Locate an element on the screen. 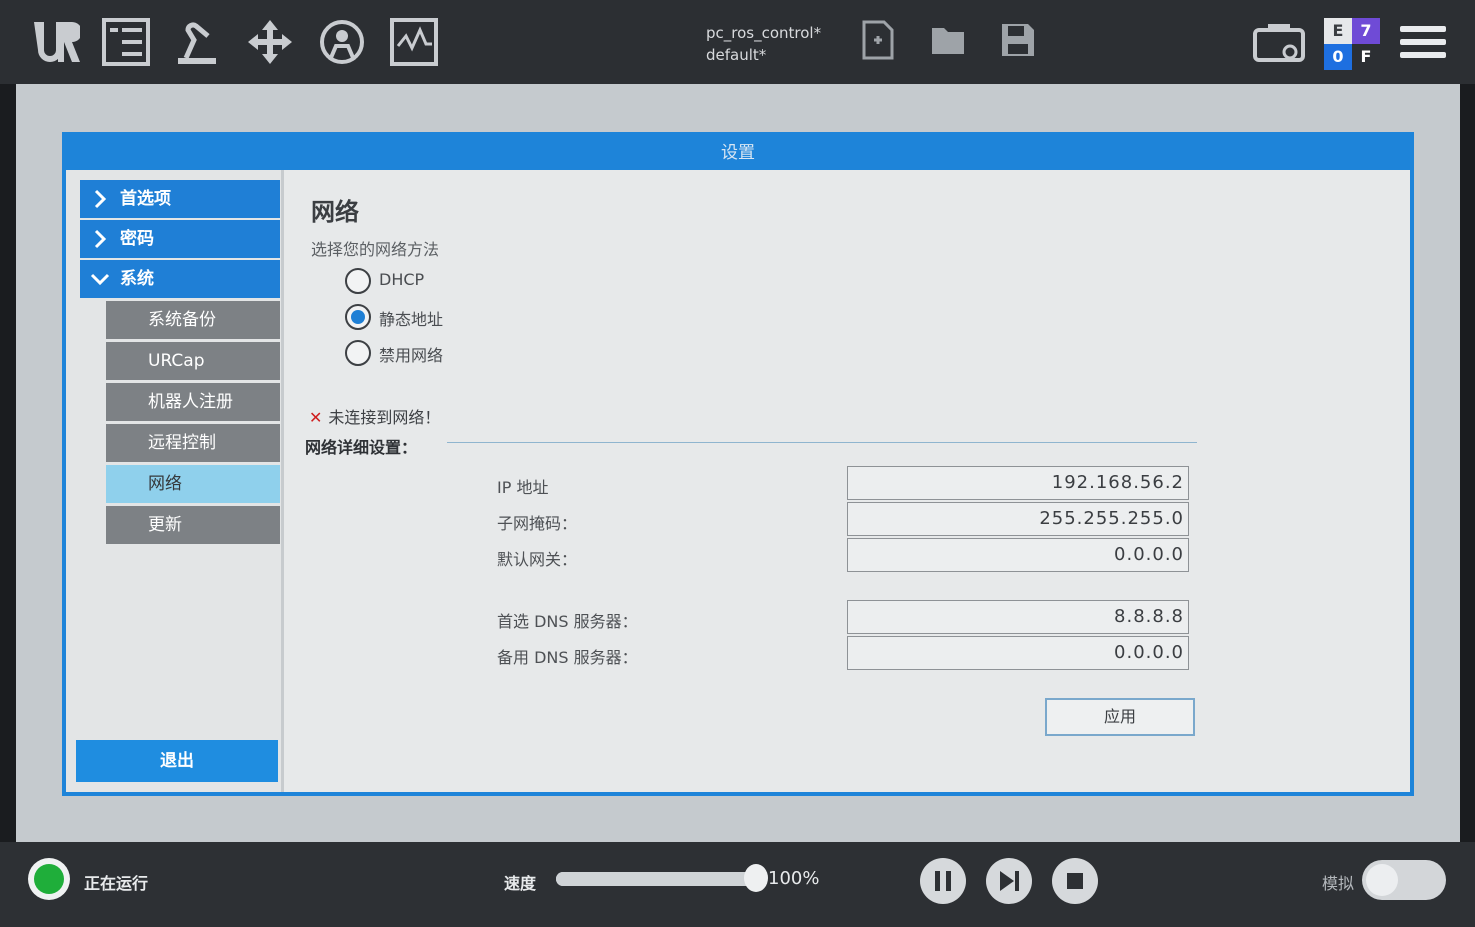 The image size is (1475, 927). network-status: ✕ 未连接到网络！ is located at coordinates (374, 416).